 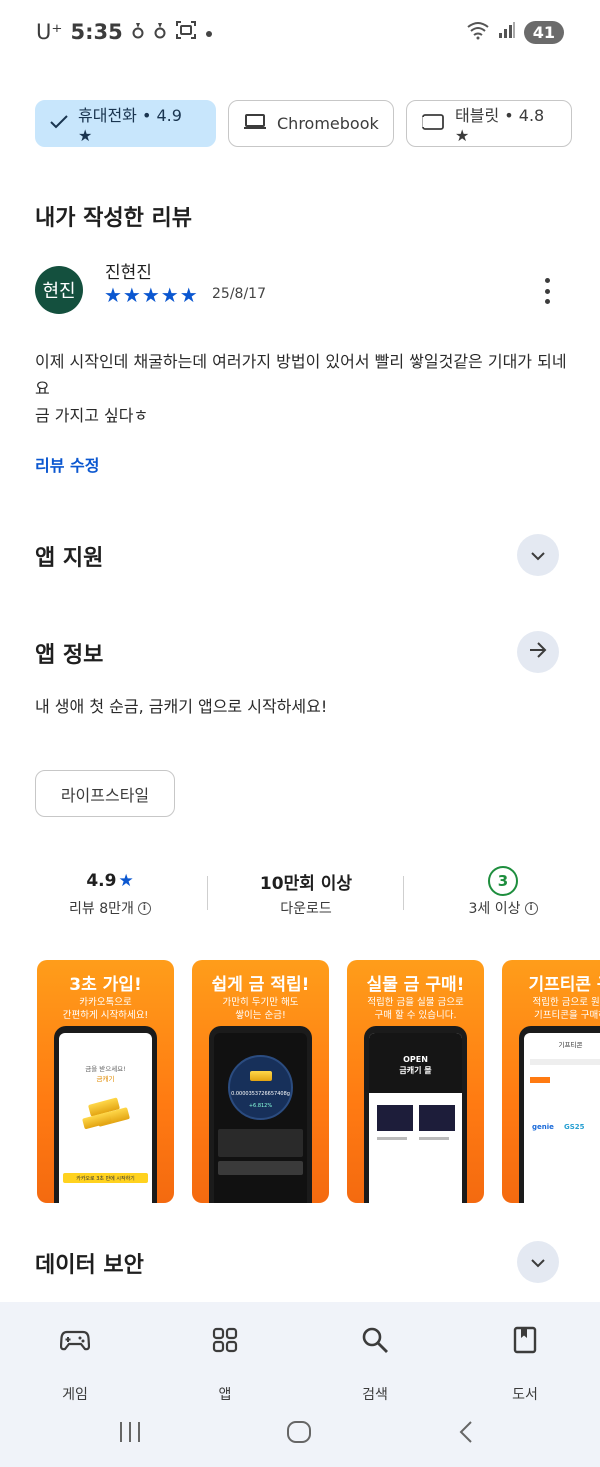 I want to click on app-info-arrow-button, so click(x=538, y=652).